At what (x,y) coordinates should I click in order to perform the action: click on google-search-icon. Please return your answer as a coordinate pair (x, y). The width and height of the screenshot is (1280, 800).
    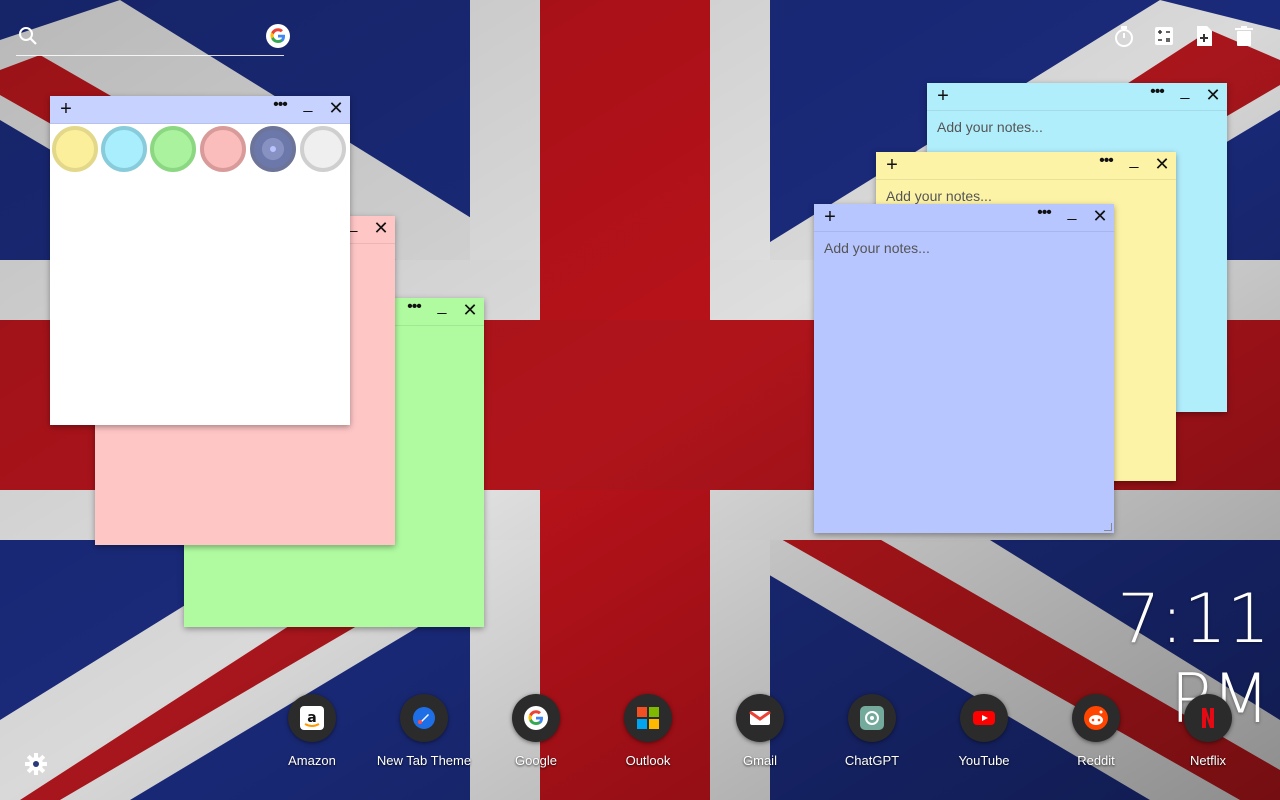
    Looking at the image, I should click on (278, 36).